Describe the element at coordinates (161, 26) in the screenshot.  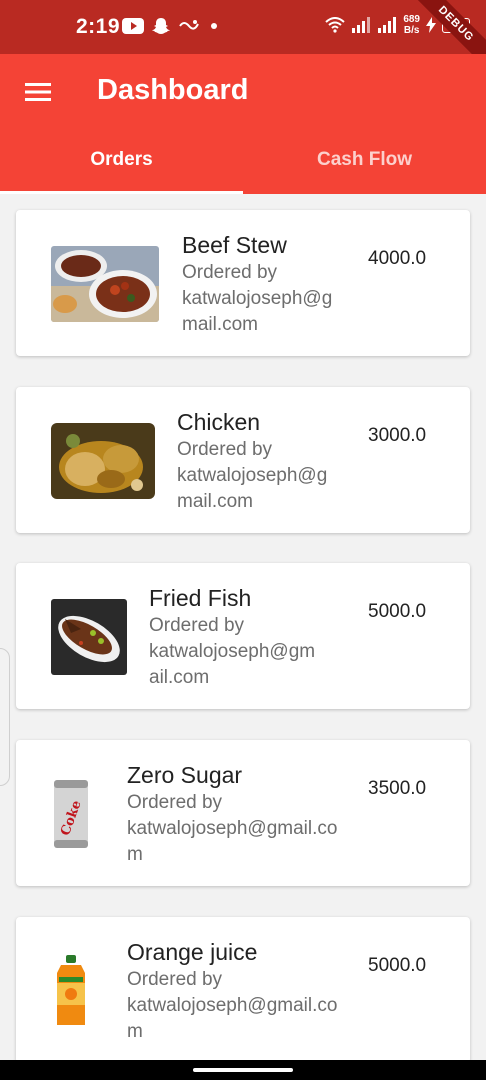
I see `snapchat-icon` at that location.